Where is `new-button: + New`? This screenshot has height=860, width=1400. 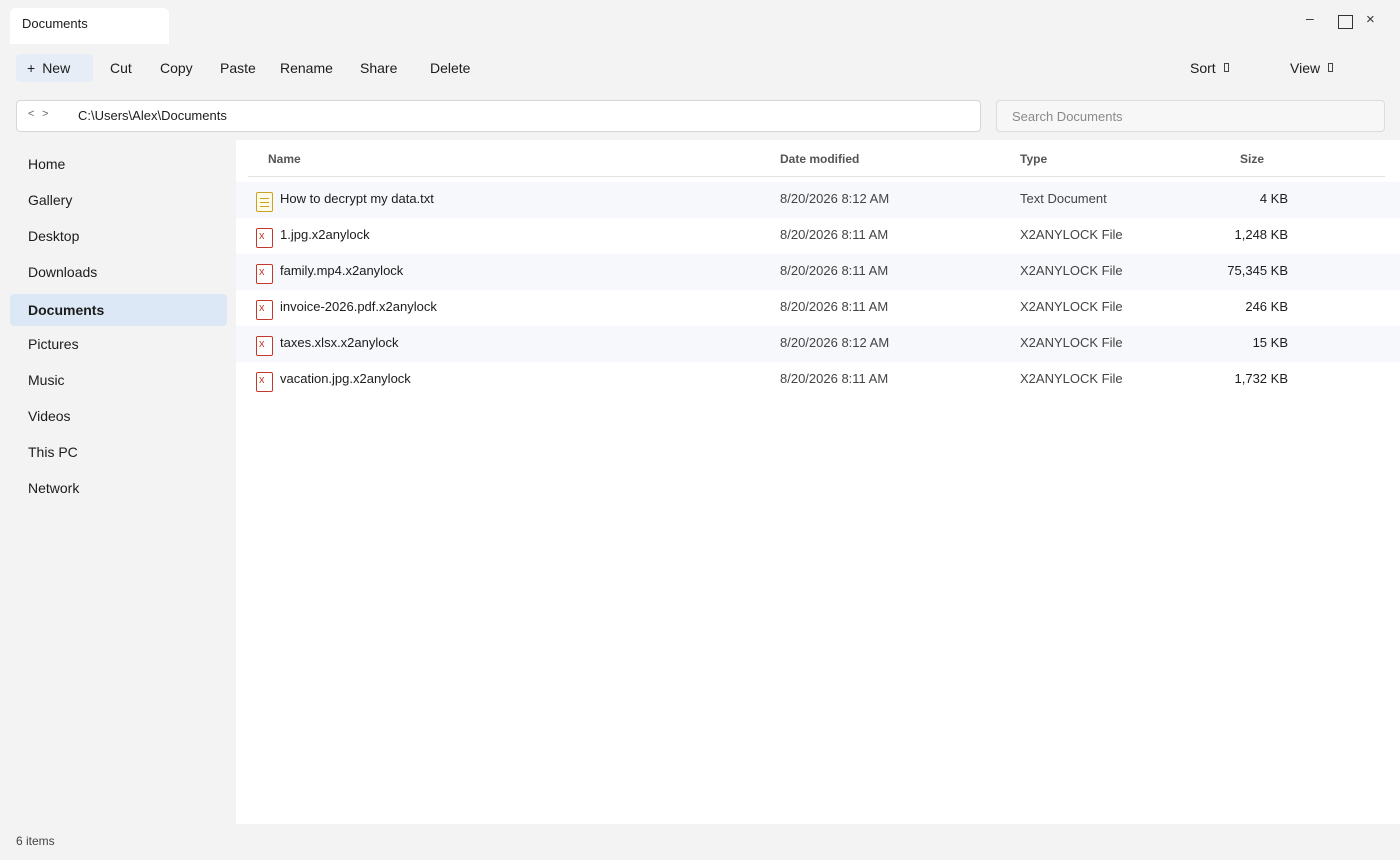 new-button: + New is located at coordinates (54, 68).